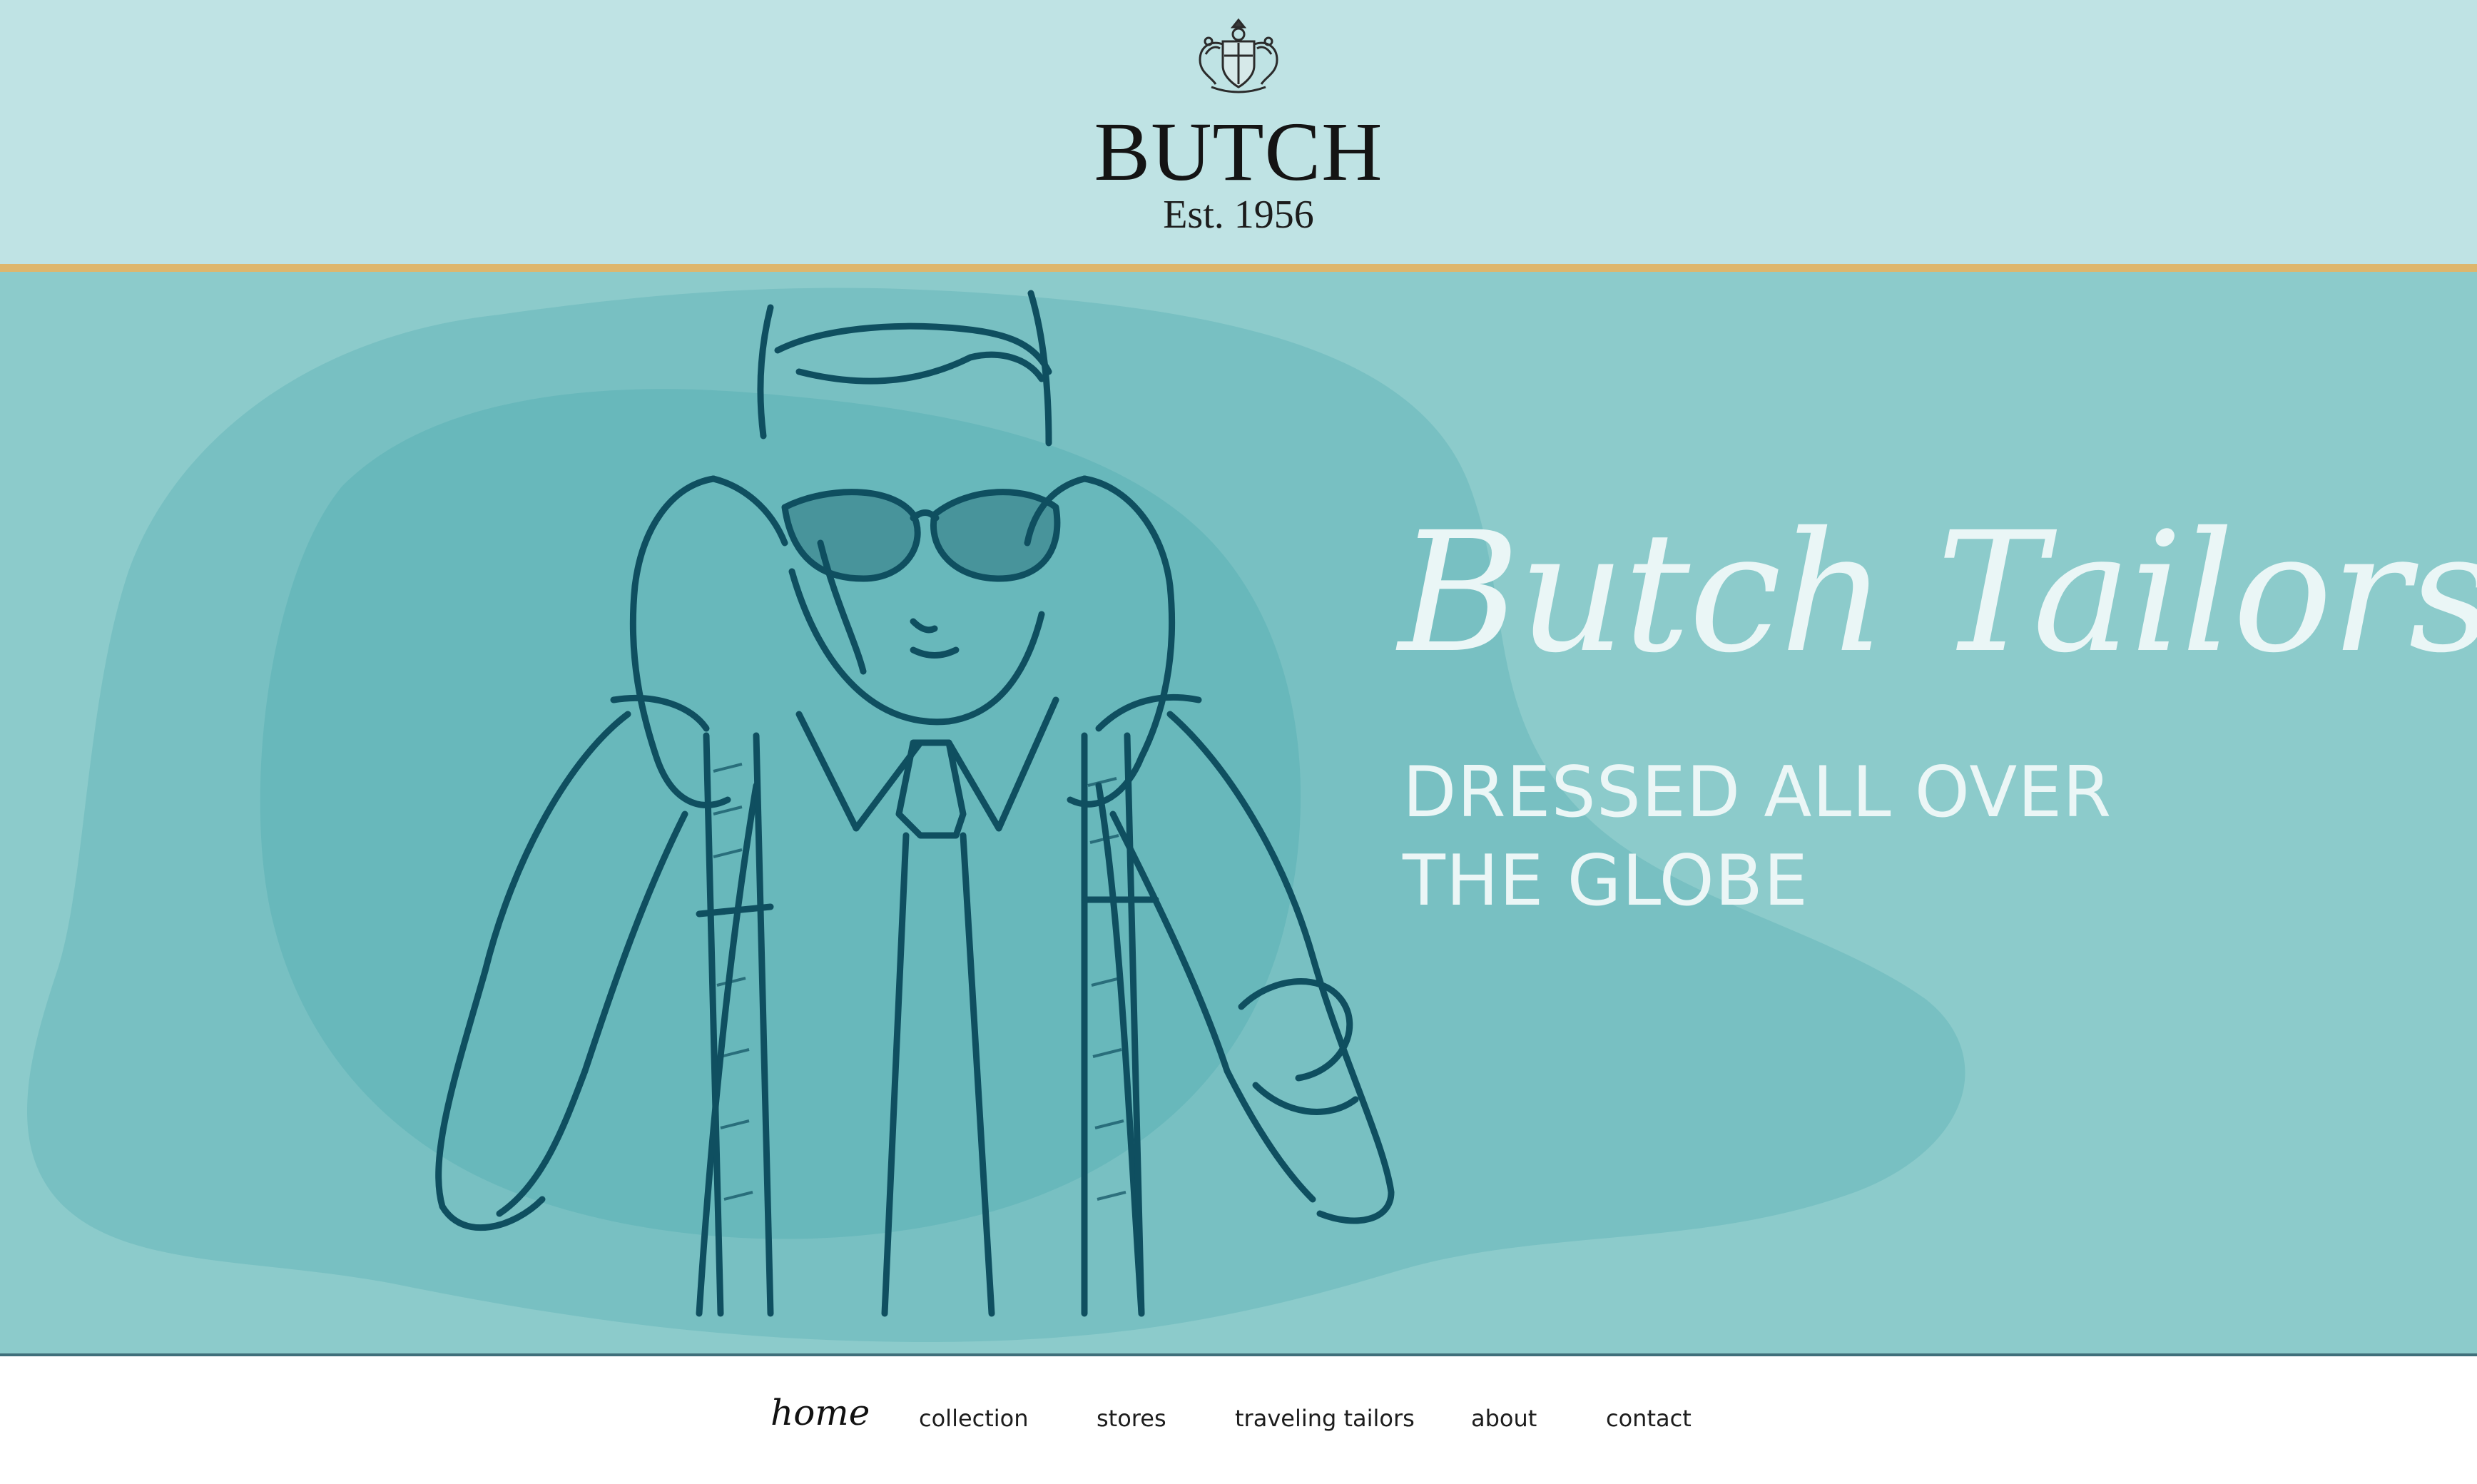  I want to click on nav-item-about: about, so click(1504, 1418).